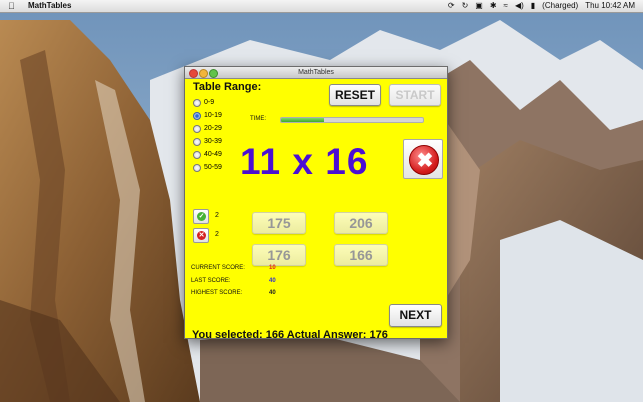  I want to click on range-option-label: 50-59, so click(213, 167).